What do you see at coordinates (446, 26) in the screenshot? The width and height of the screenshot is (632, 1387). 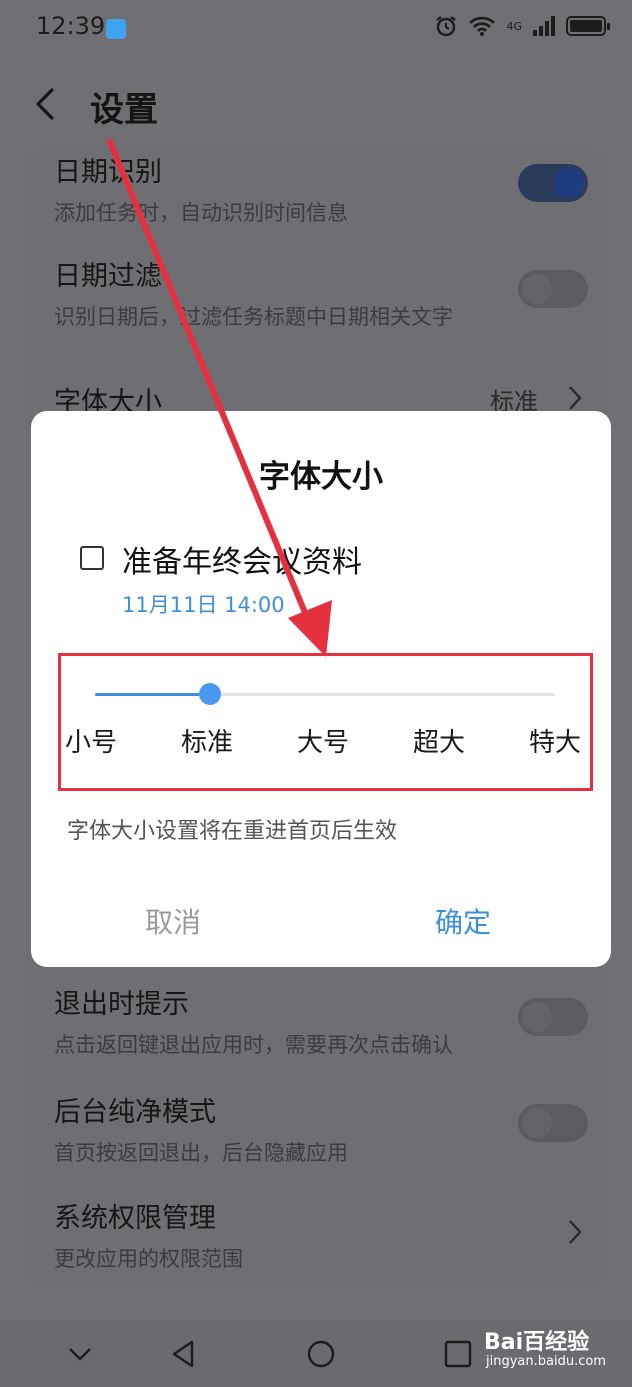 I see `alarm-icon` at bounding box center [446, 26].